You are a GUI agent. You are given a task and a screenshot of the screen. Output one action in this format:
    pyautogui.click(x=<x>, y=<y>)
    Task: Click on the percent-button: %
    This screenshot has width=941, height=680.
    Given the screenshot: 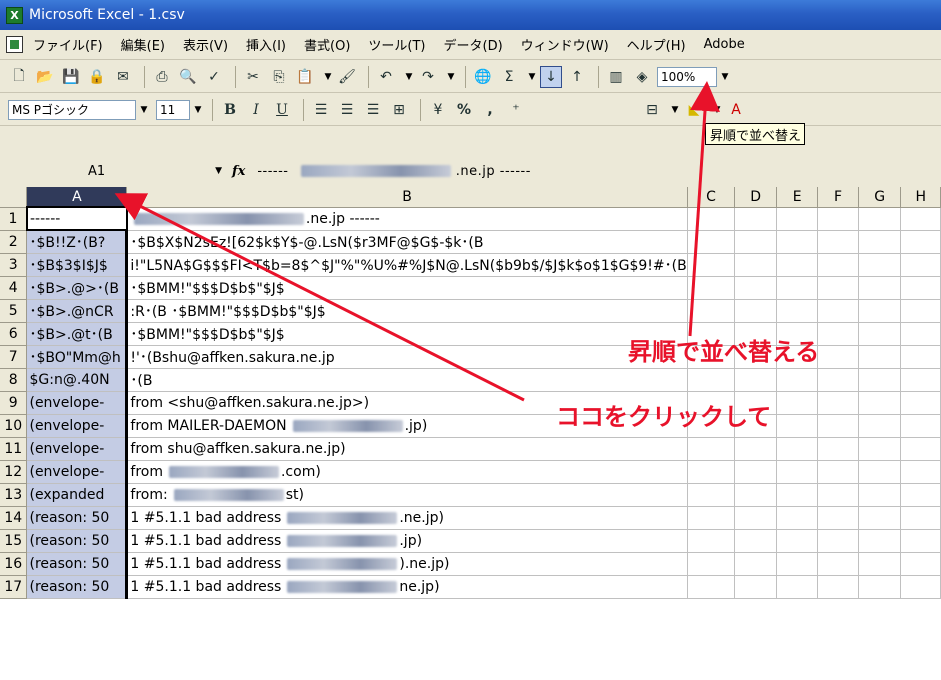 What is the action you would take?
    pyautogui.click(x=464, y=110)
    